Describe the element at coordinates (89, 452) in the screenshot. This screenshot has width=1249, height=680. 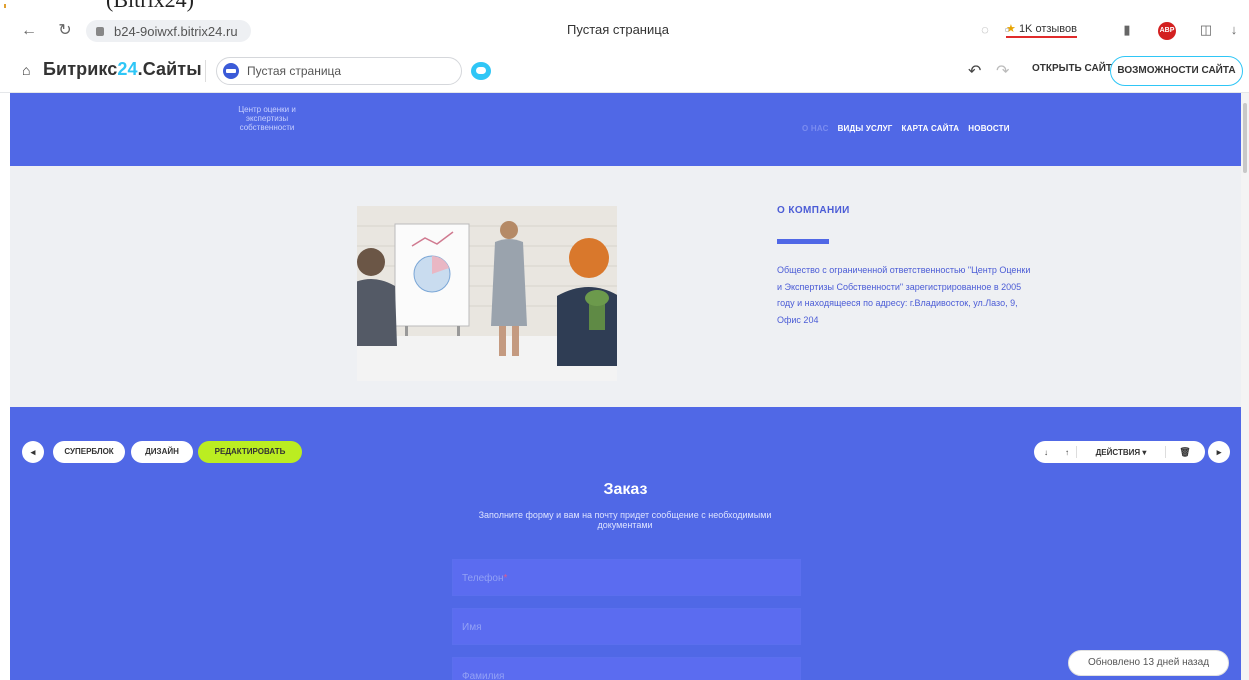
I see `superblock-button: СУПЕРБЛОК` at that location.